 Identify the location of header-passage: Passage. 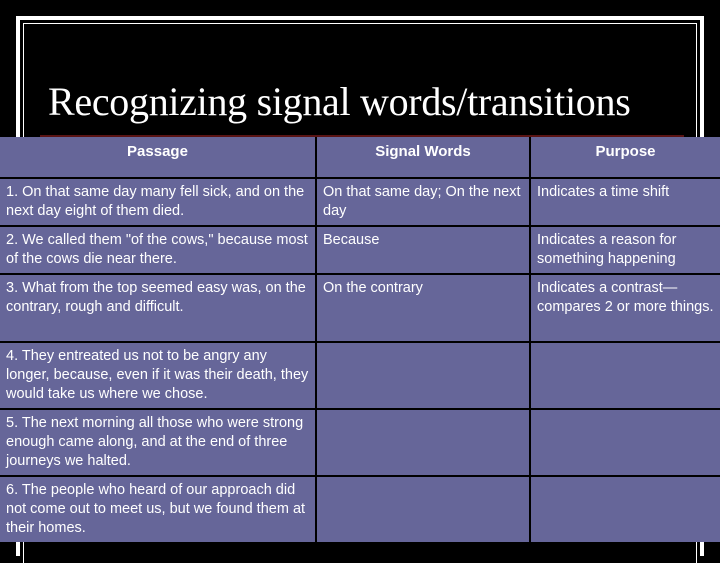
(158, 158).